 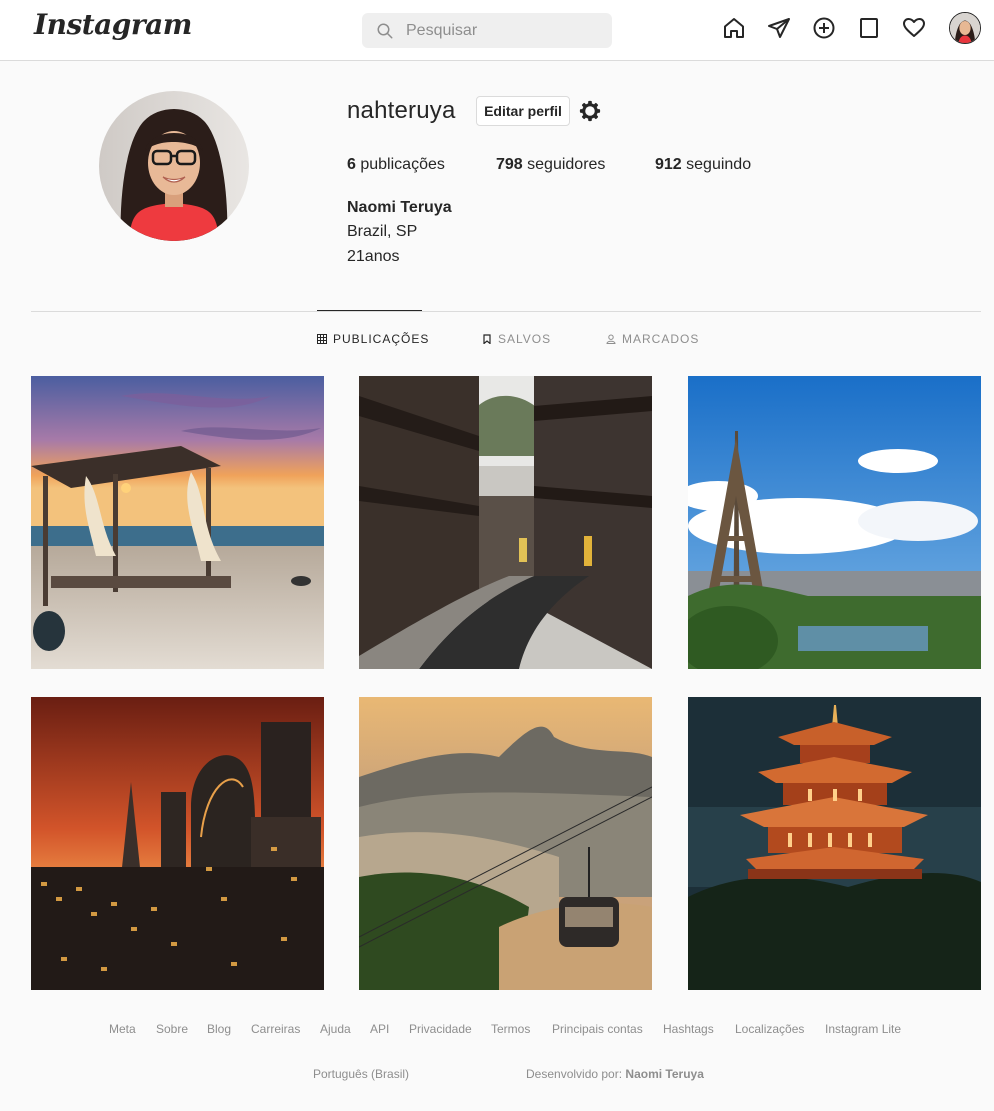 What do you see at coordinates (506, 30) in the screenshot?
I see `search-input` at bounding box center [506, 30].